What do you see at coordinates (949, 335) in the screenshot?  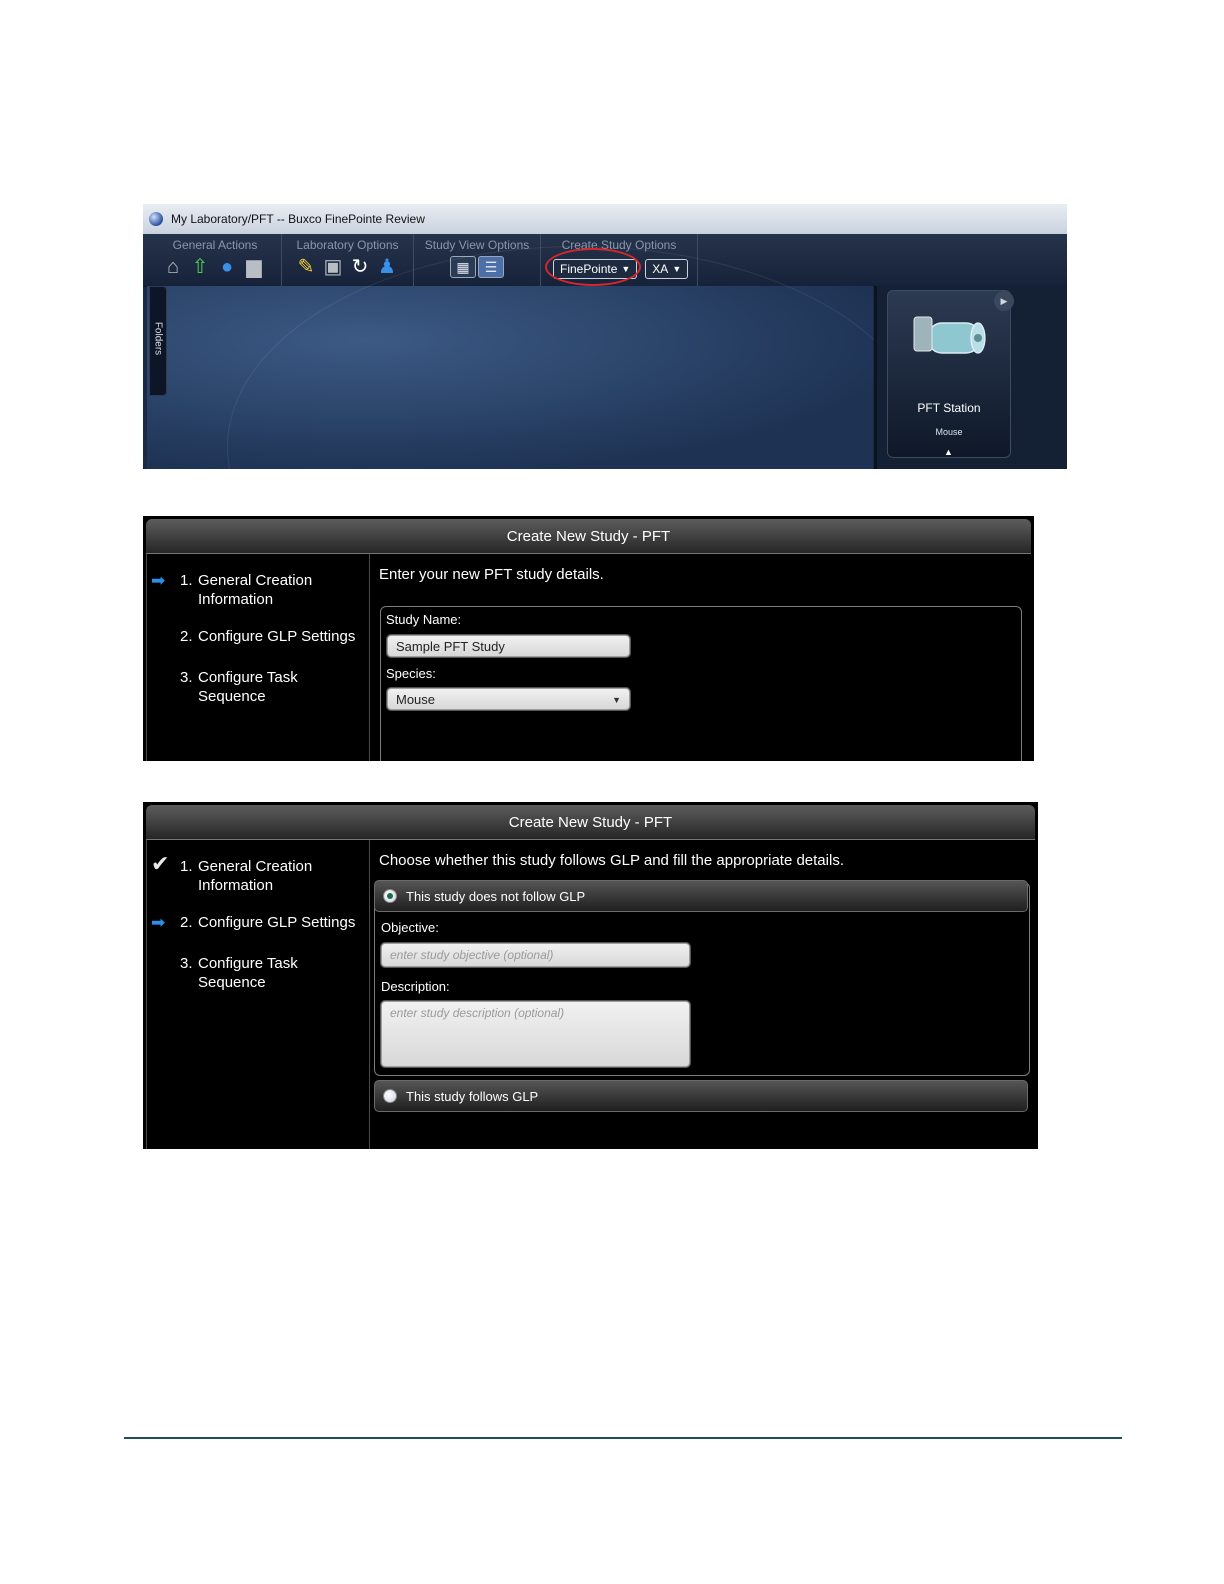 I see `pft-device-icon` at bounding box center [949, 335].